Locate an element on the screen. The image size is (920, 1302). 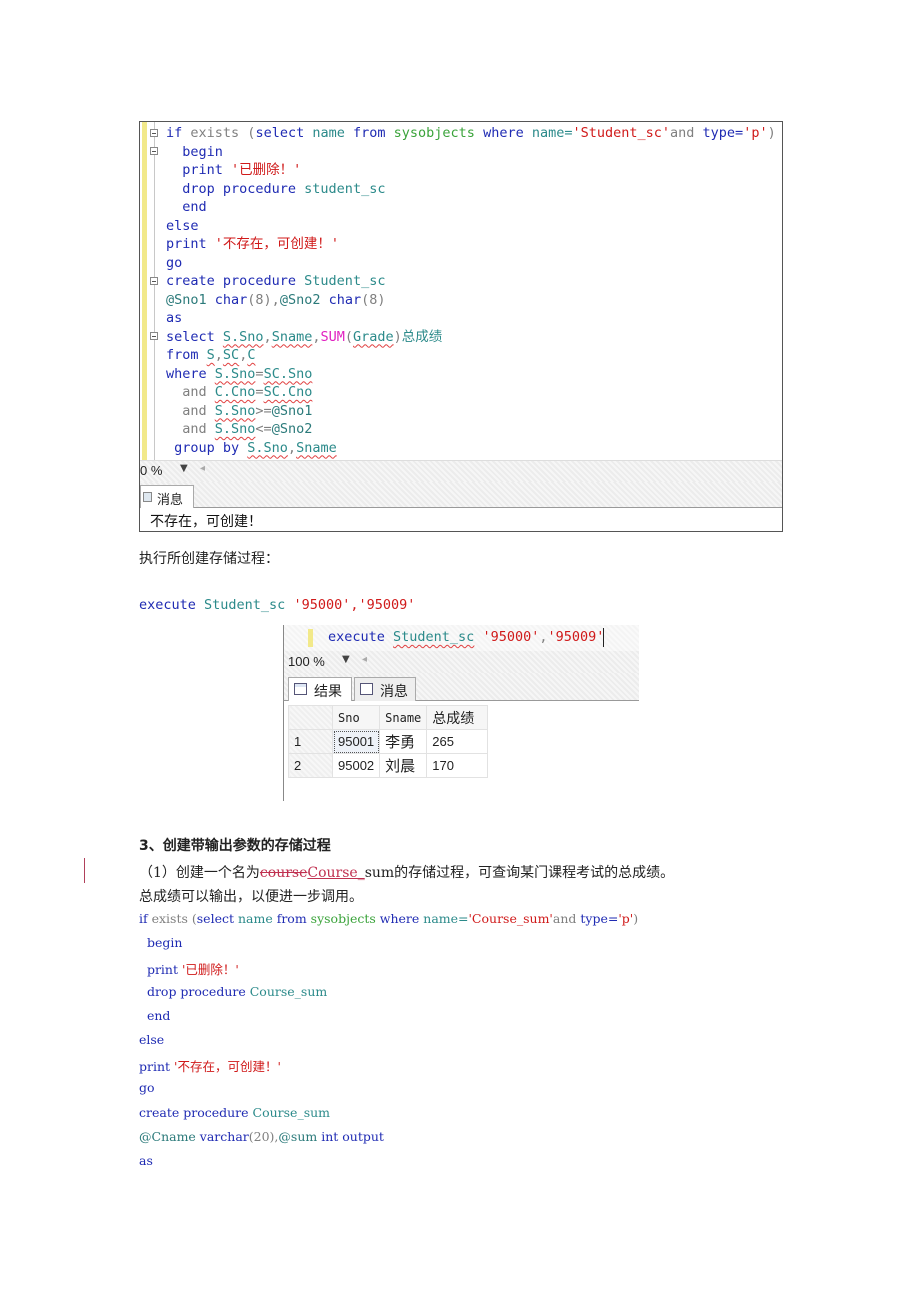
code-token: (8), is located at coordinates (263, 299).